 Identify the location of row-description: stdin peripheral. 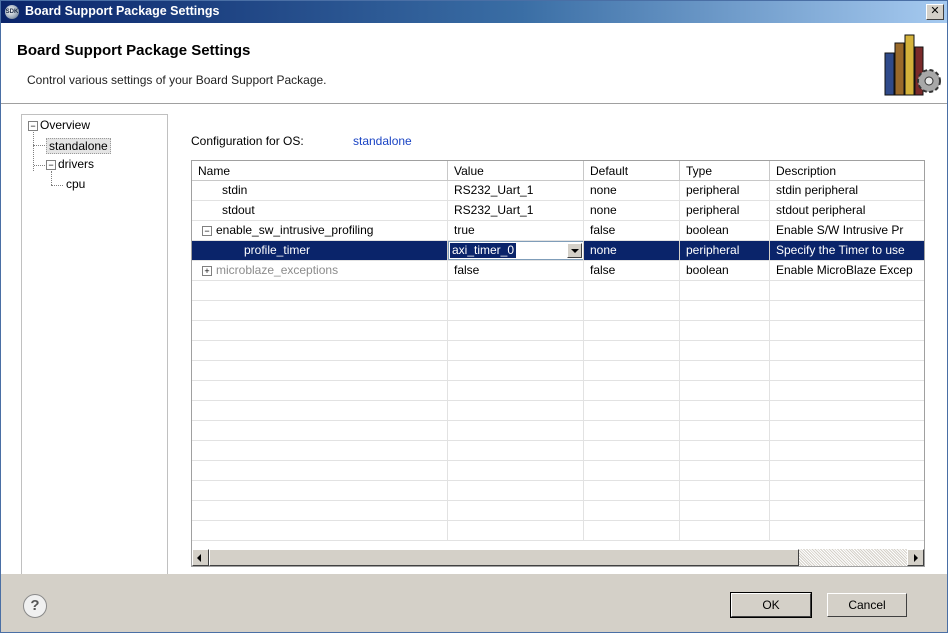
(817, 190).